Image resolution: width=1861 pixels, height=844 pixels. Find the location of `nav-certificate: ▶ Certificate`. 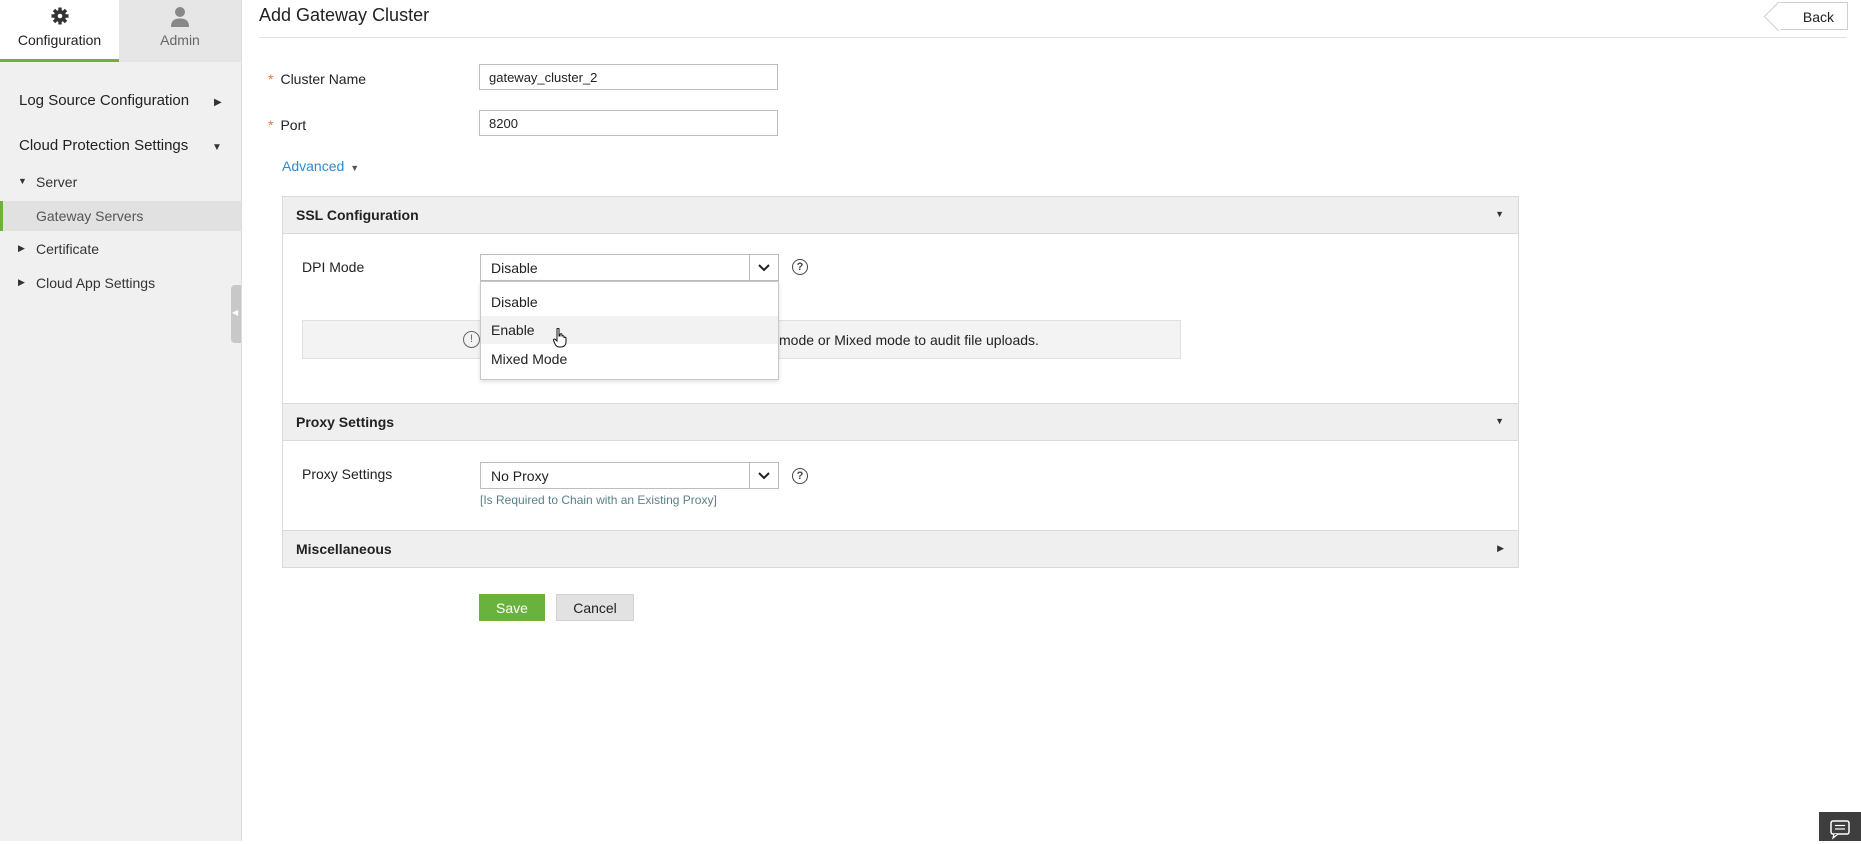

nav-certificate: ▶ Certificate is located at coordinates (59, 249).